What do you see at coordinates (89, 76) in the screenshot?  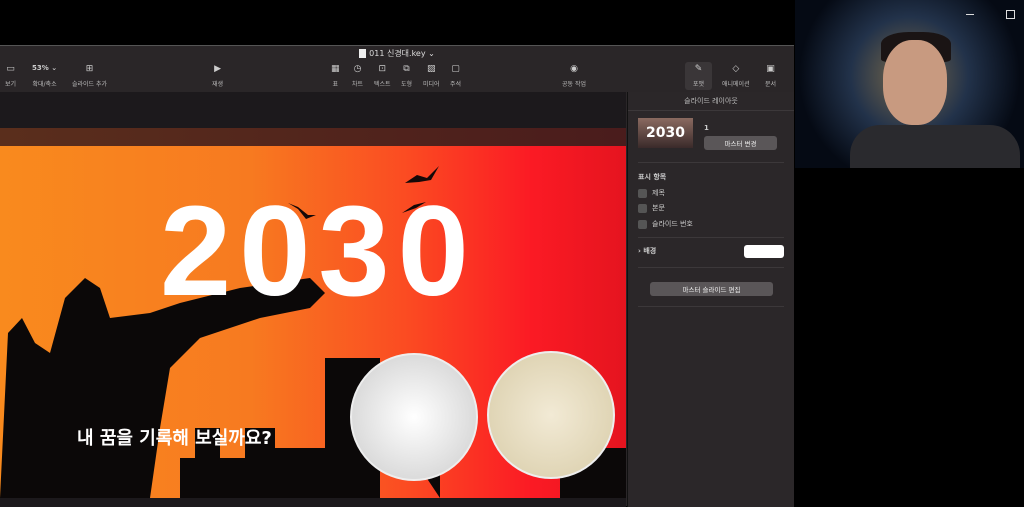 I see `add-slide-button: ⊞ 슬라이드 추가` at bounding box center [89, 76].